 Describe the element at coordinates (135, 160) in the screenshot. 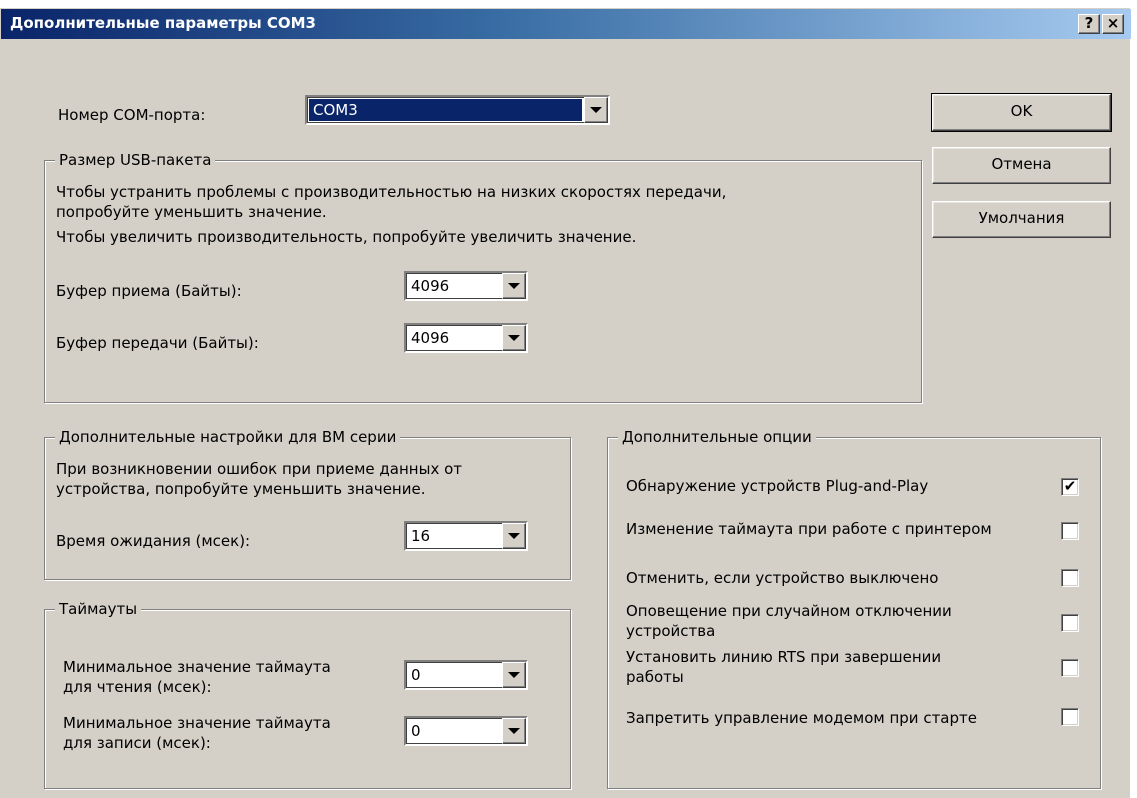

I see `usb-packet-group-title: Размер USB-пакета` at that location.